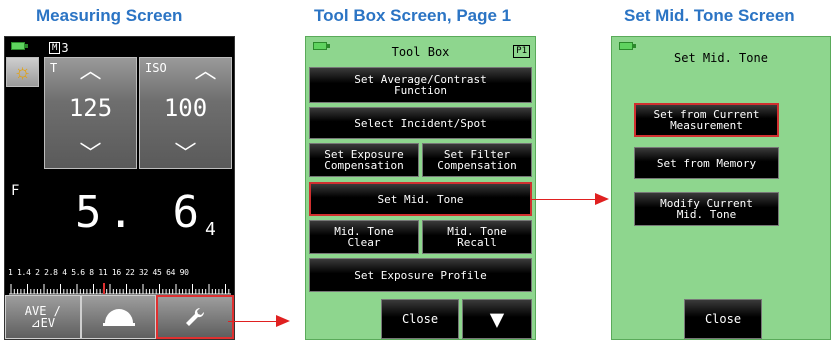 Image resolution: width=837 pixels, height=340 pixels. Describe the element at coordinates (185, 108) in the screenshot. I see `iso-value: 100` at that location.